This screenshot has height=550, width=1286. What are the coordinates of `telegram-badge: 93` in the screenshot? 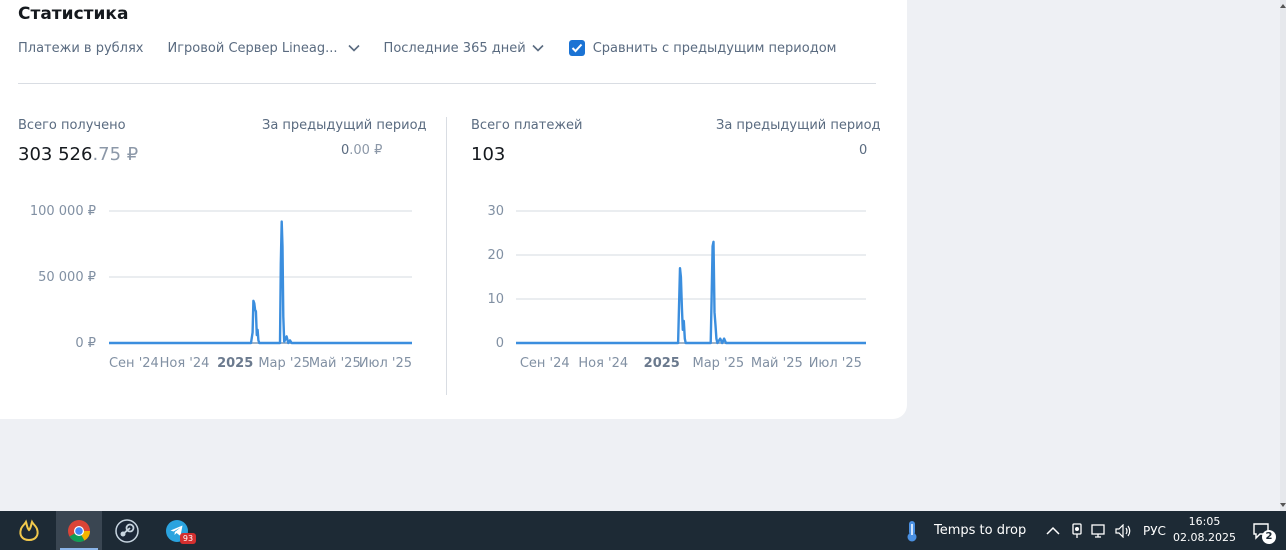 It's located at (188, 538).